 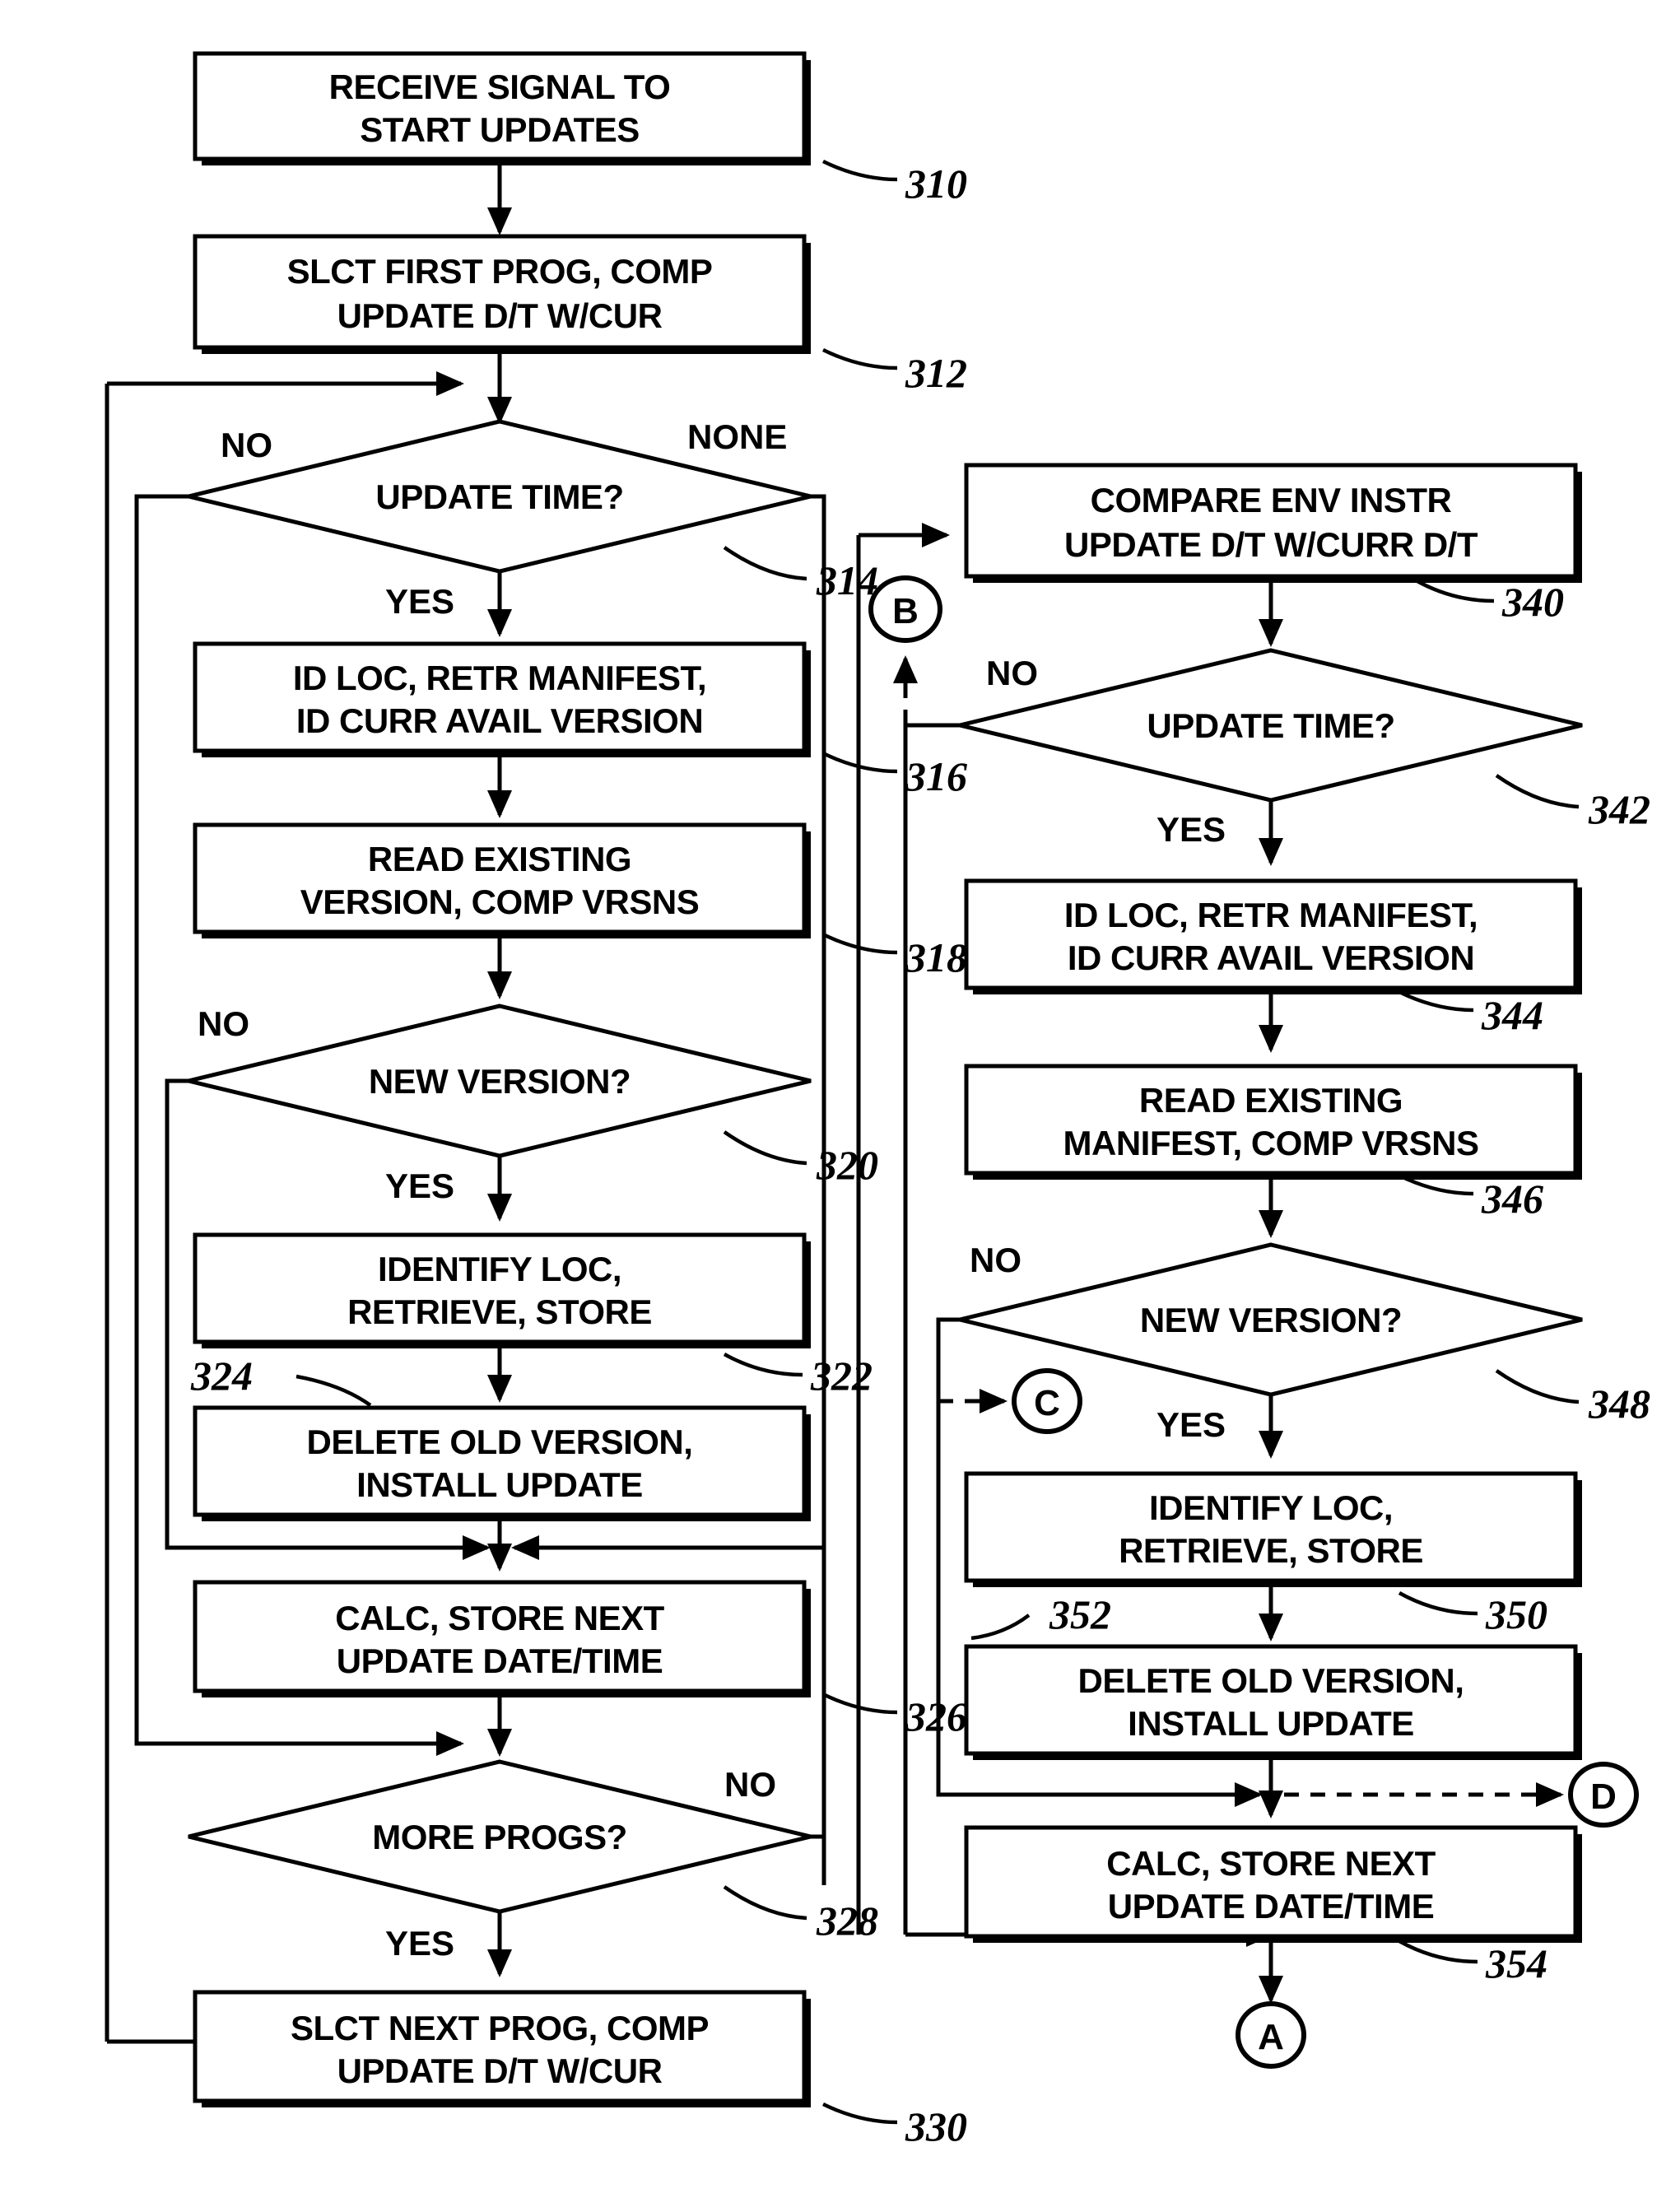 What do you see at coordinates (1271, 1550) in the screenshot?
I see `node-350-line2: RETRIEVE, STORE` at bounding box center [1271, 1550].